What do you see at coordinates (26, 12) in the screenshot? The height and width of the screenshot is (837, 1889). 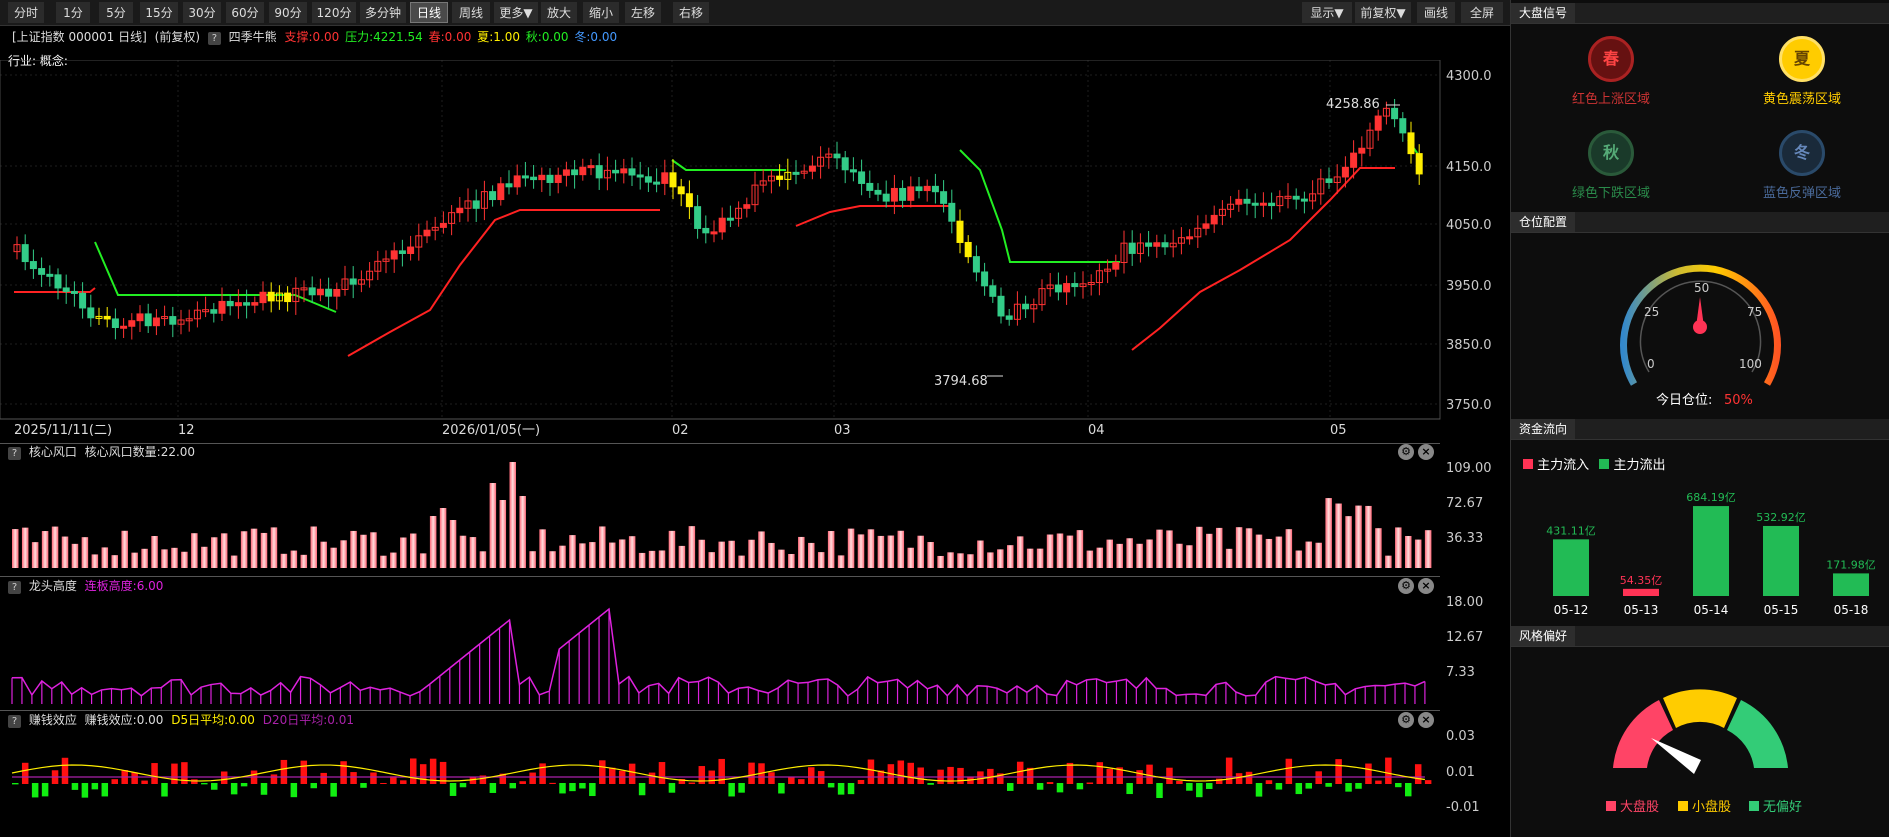 I see `tab-timeshare: 分时` at bounding box center [26, 12].